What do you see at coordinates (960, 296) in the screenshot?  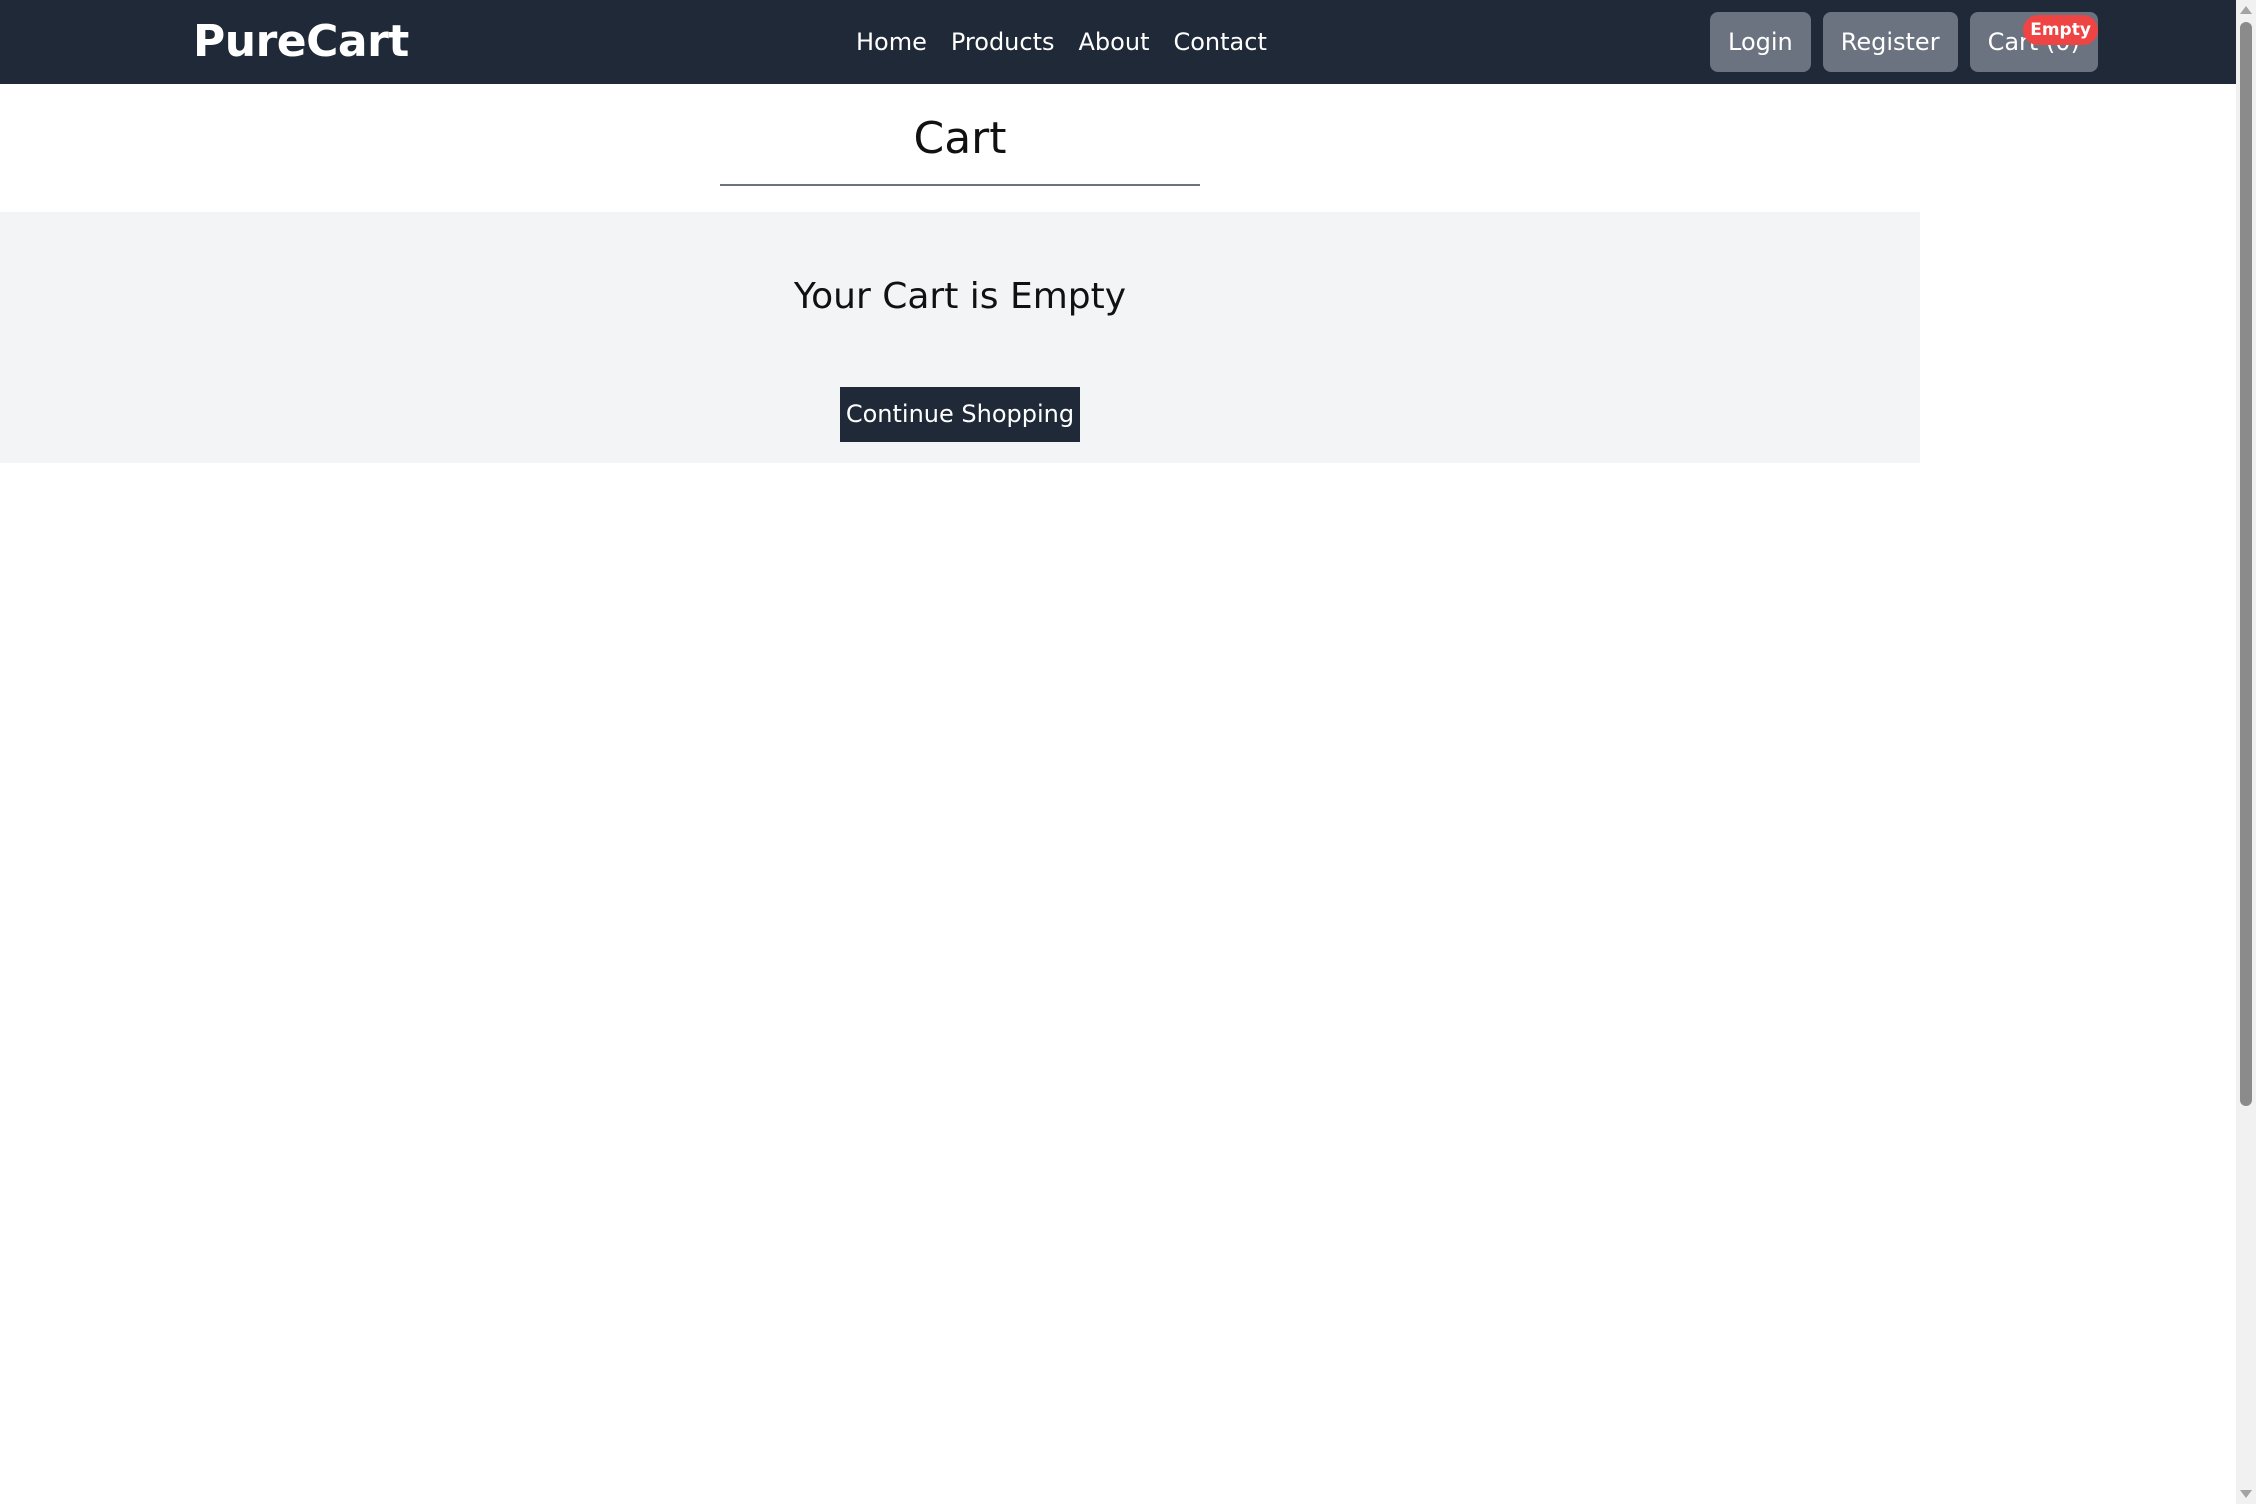 I see `empty-cart-message: Your Cart is Empty` at bounding box center [960, 296].